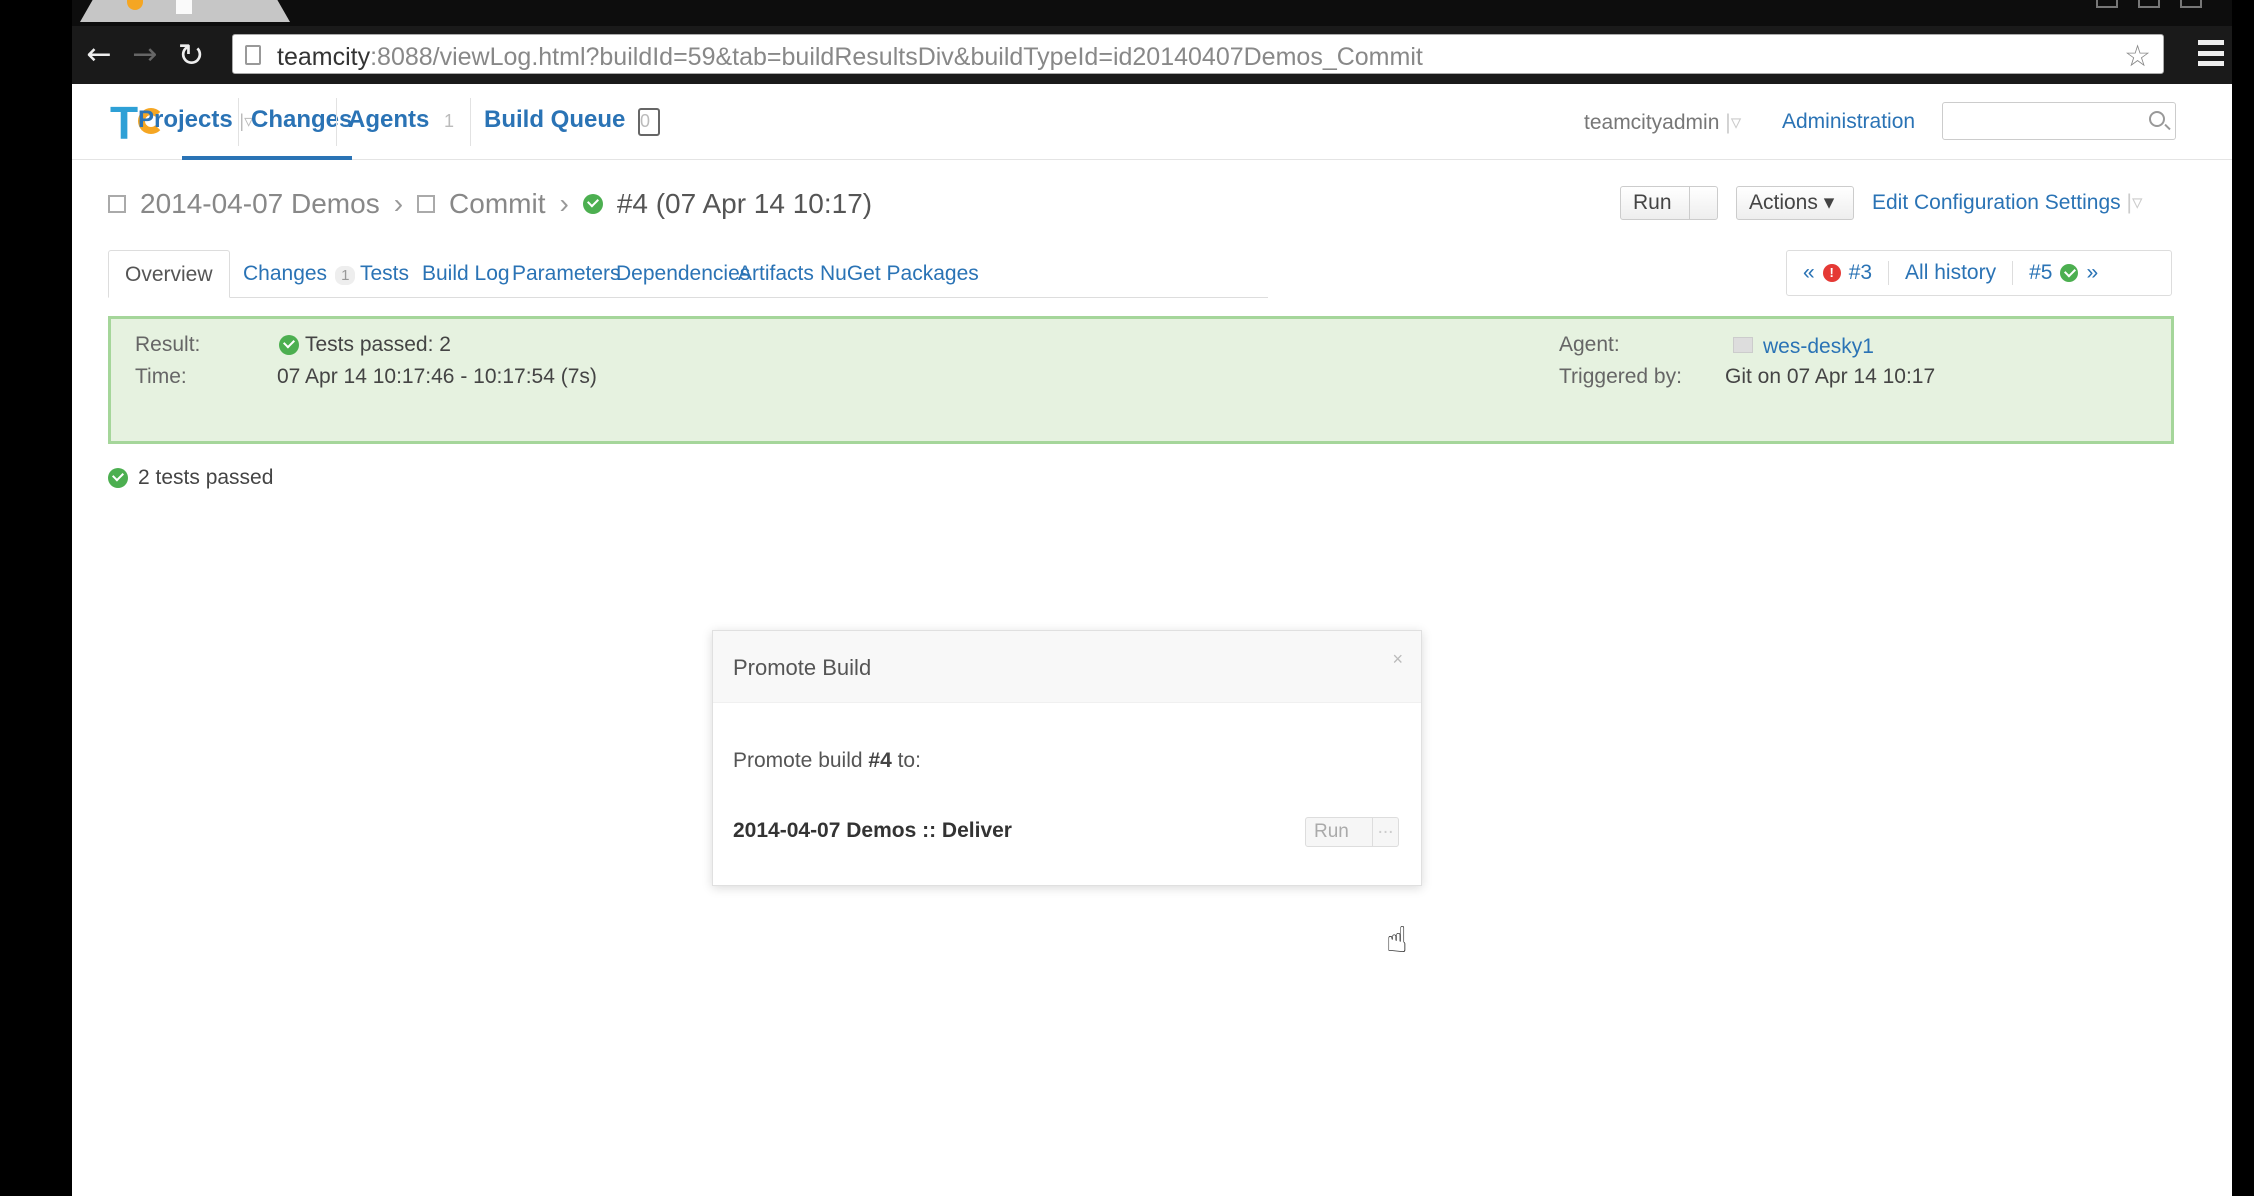  Describe the element at coordinates (1795, 203) in the screenshot. I see `actions-dropdown: Actions ▾` at that location.